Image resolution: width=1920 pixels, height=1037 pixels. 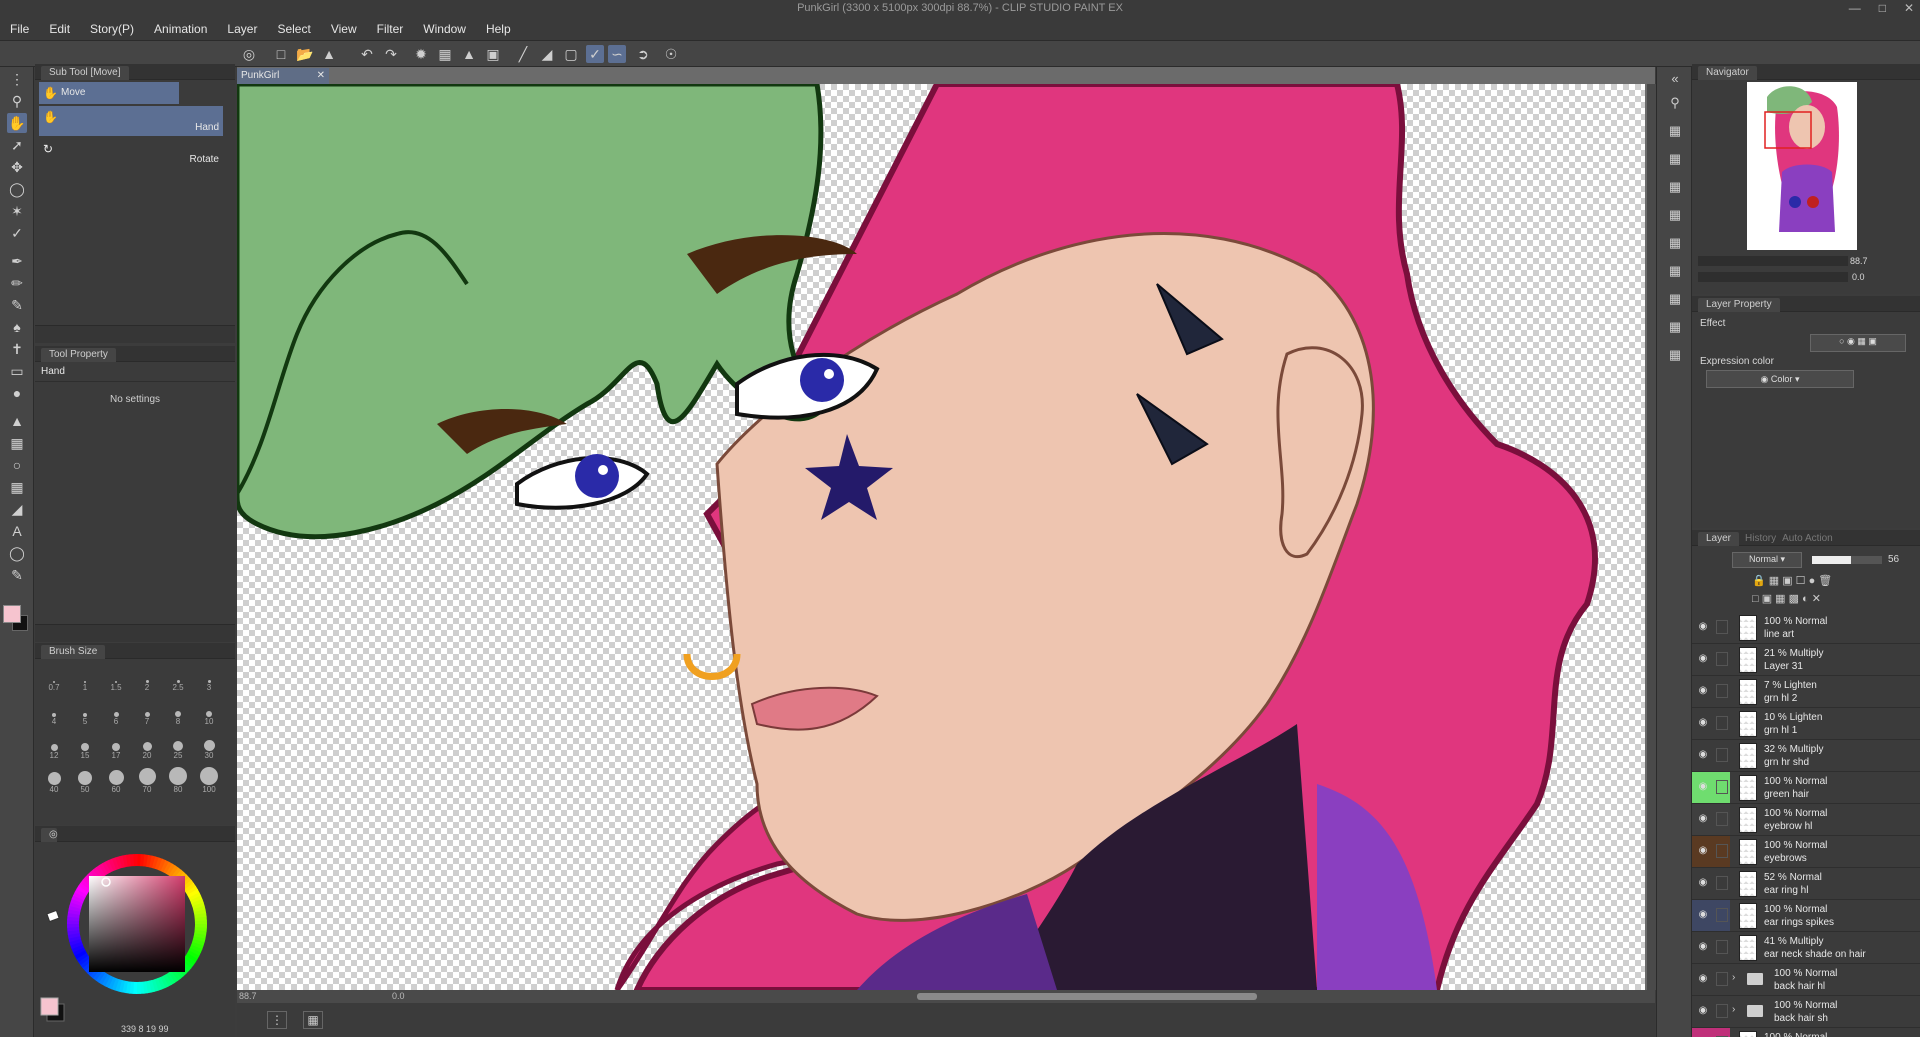 I want to click on fill-tool-icon: ▲, so click(x=17, y=421).